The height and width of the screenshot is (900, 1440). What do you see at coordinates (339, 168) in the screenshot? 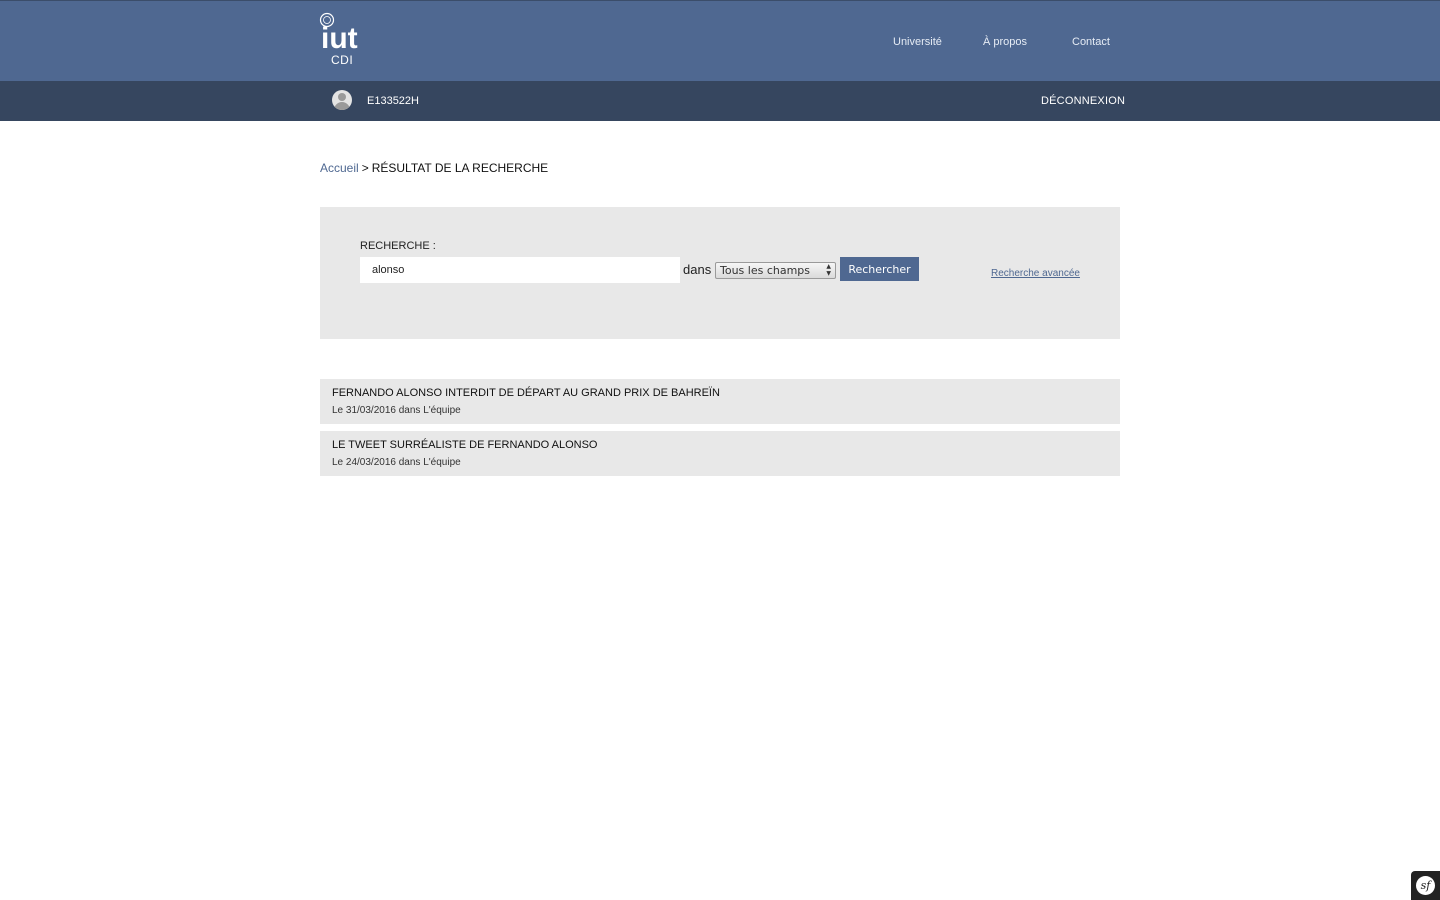
I see `breadcrumb-home-link: Accueil` at bounding box center [339, 168].